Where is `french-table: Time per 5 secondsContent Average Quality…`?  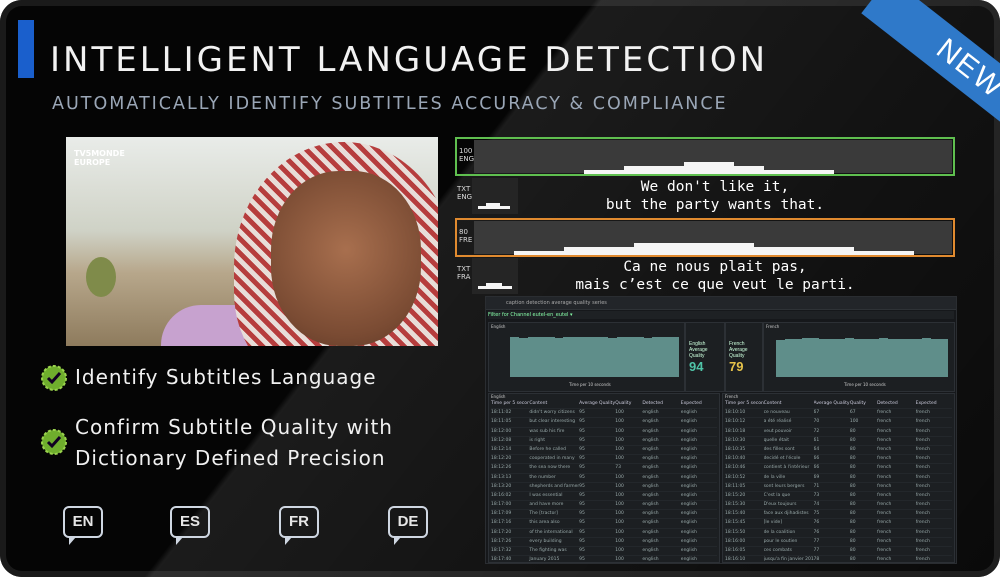
french-table: Time per 5 secondsContent Average Quality… is located at coordinates (838, 481).